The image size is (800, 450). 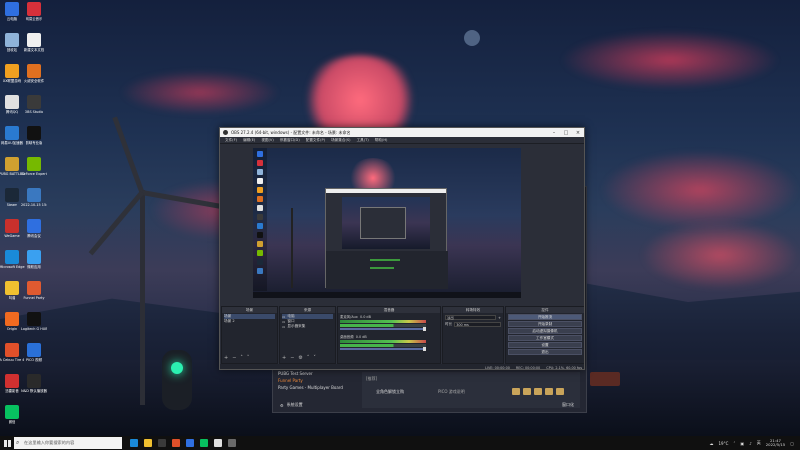 What do you see at coordinates (712, 443) in the screenshot?
I see `weather-icon: ☁` at bounding box center [712, 443].